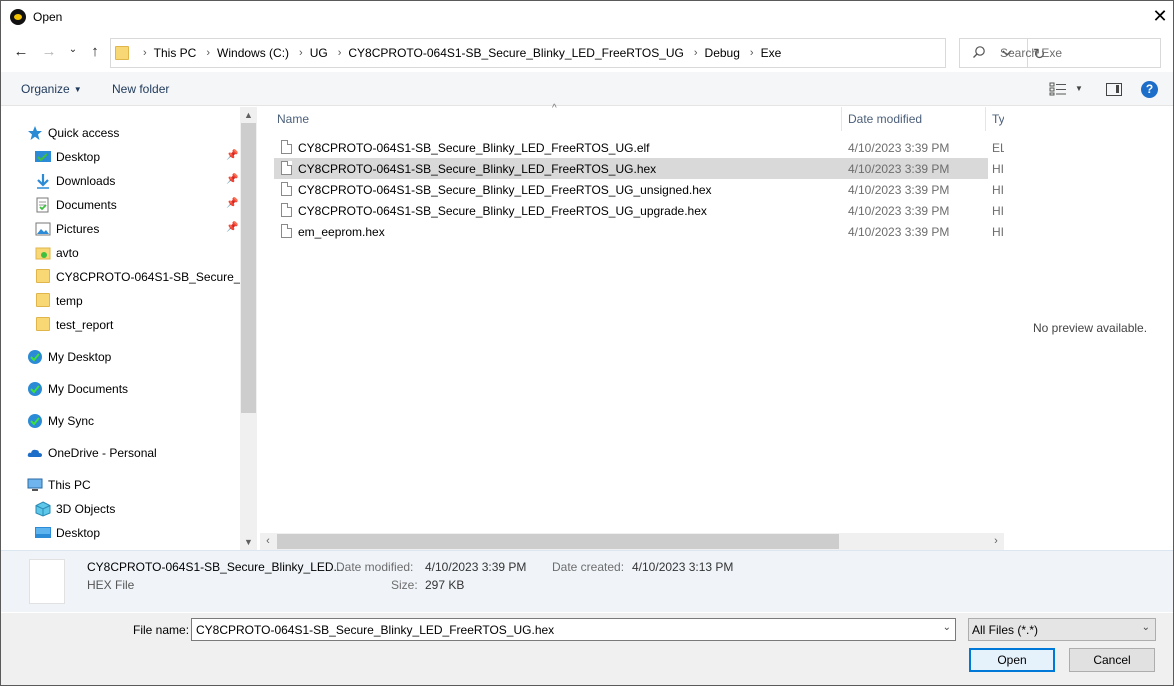 This screenshot has width=1174, height=686. Describe the element at coordinates (319, 53) in the screenshot. I see `breadcrumb-ug: UG` at that location.